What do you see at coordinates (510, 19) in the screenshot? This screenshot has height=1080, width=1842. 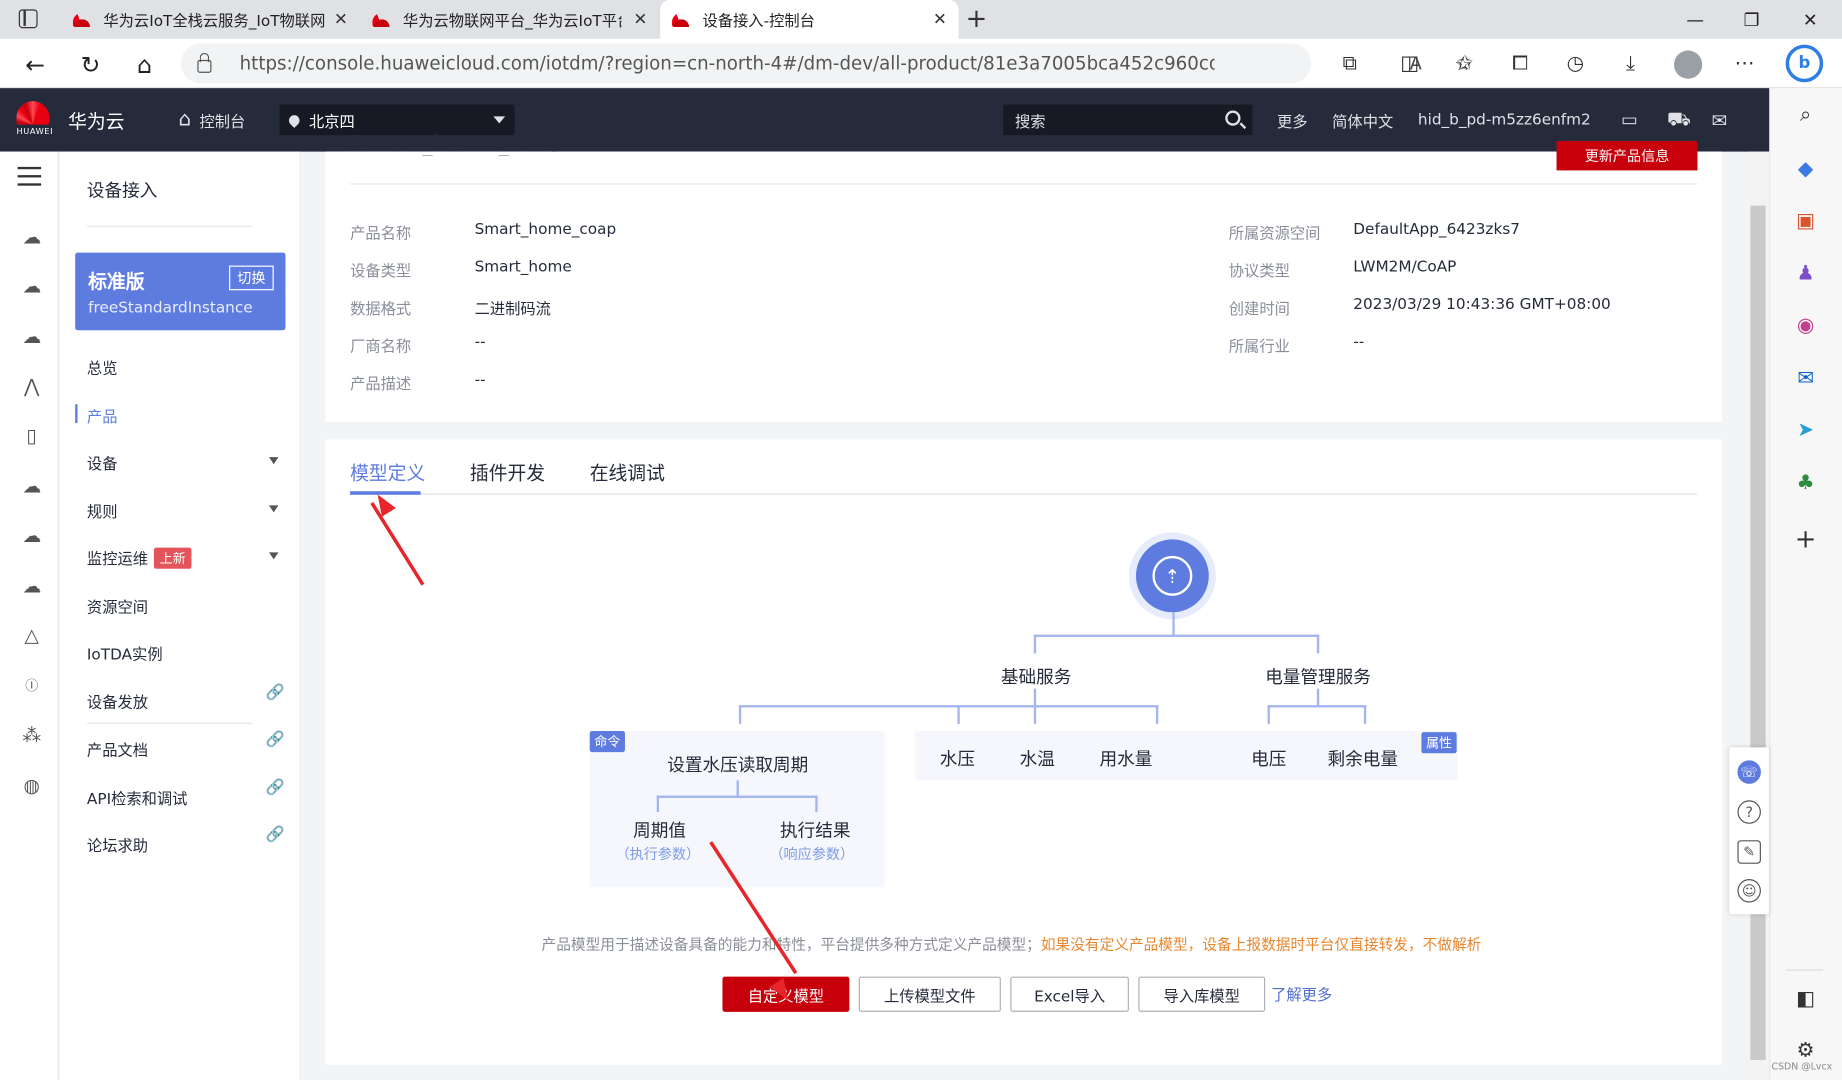 I see `browser-tab: 华为云物联网平台_华为云IoT平台 ✕` at bounding box center [510, 19].